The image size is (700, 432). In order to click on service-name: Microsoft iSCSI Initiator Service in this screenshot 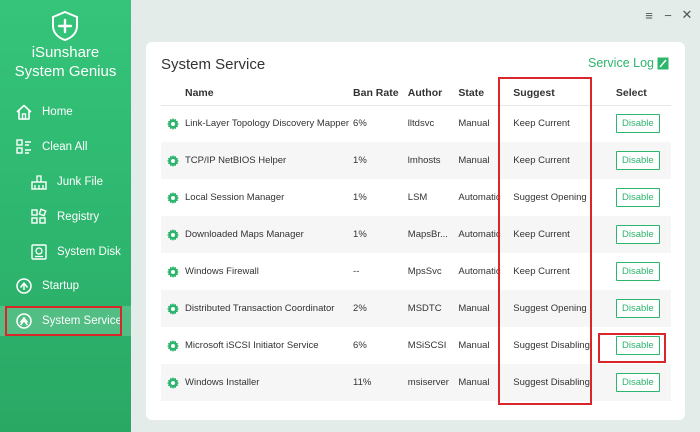, I will do `click(252, 345)`.